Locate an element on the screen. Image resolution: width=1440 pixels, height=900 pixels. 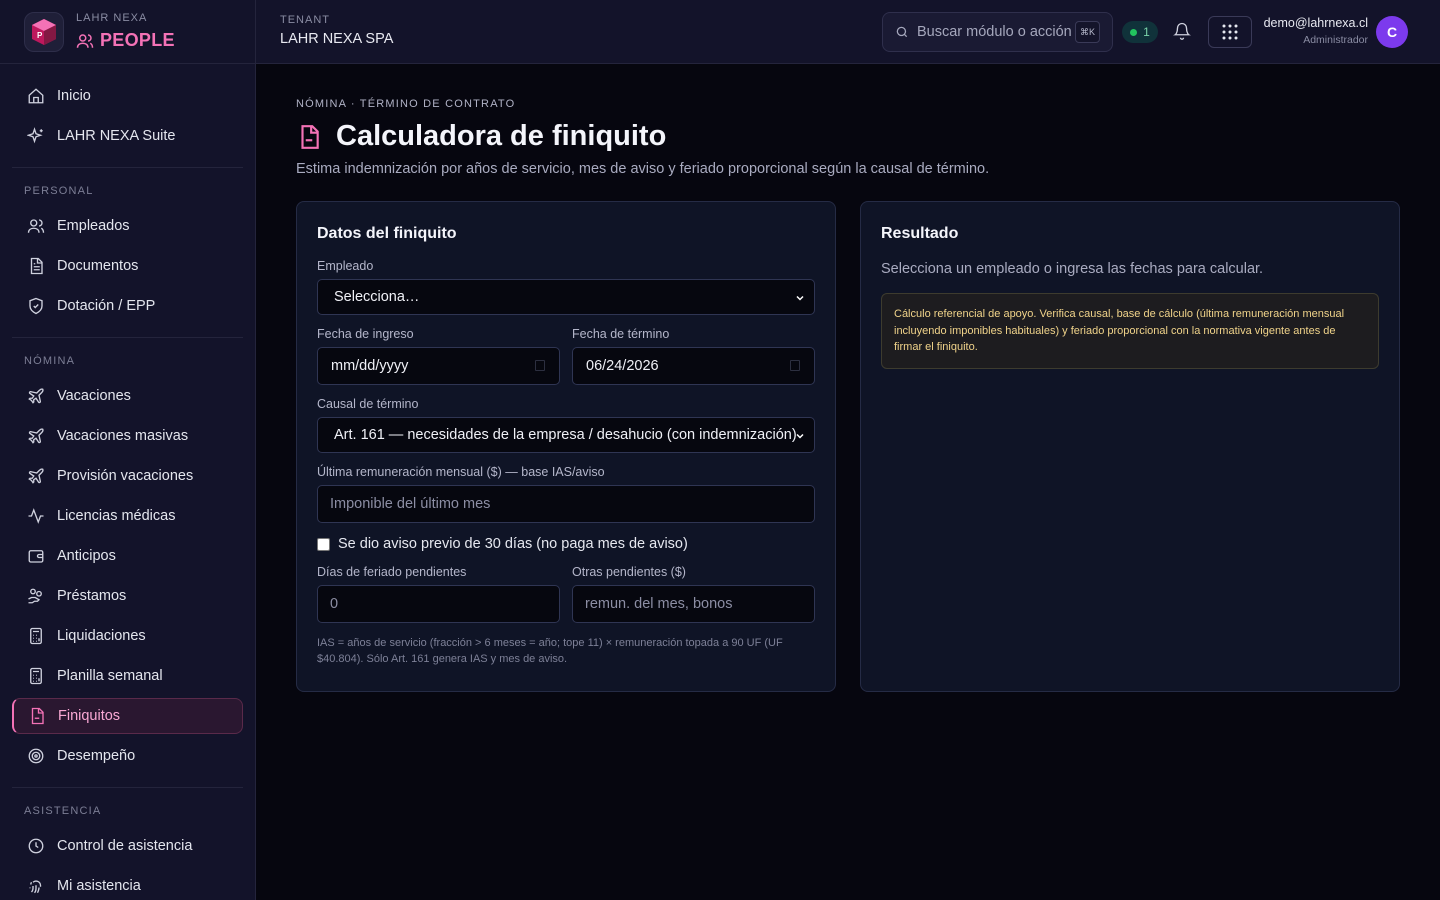
nav-section-nomina: NÓMINA is located at coordinates (50, 361).